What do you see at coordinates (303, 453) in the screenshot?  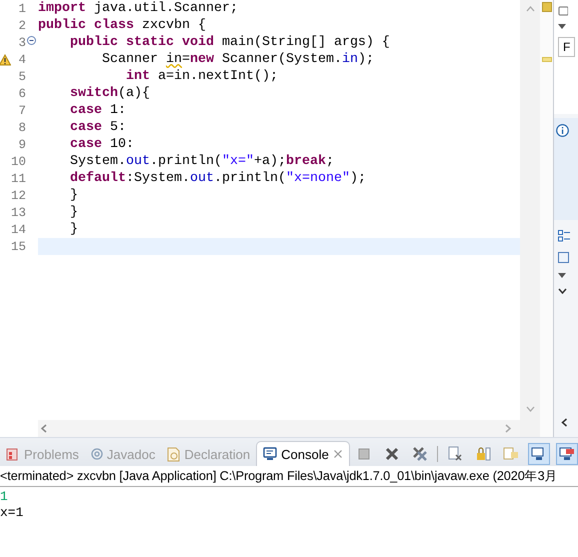 I see `view-tab: Console` at bounding box center [303, 453].